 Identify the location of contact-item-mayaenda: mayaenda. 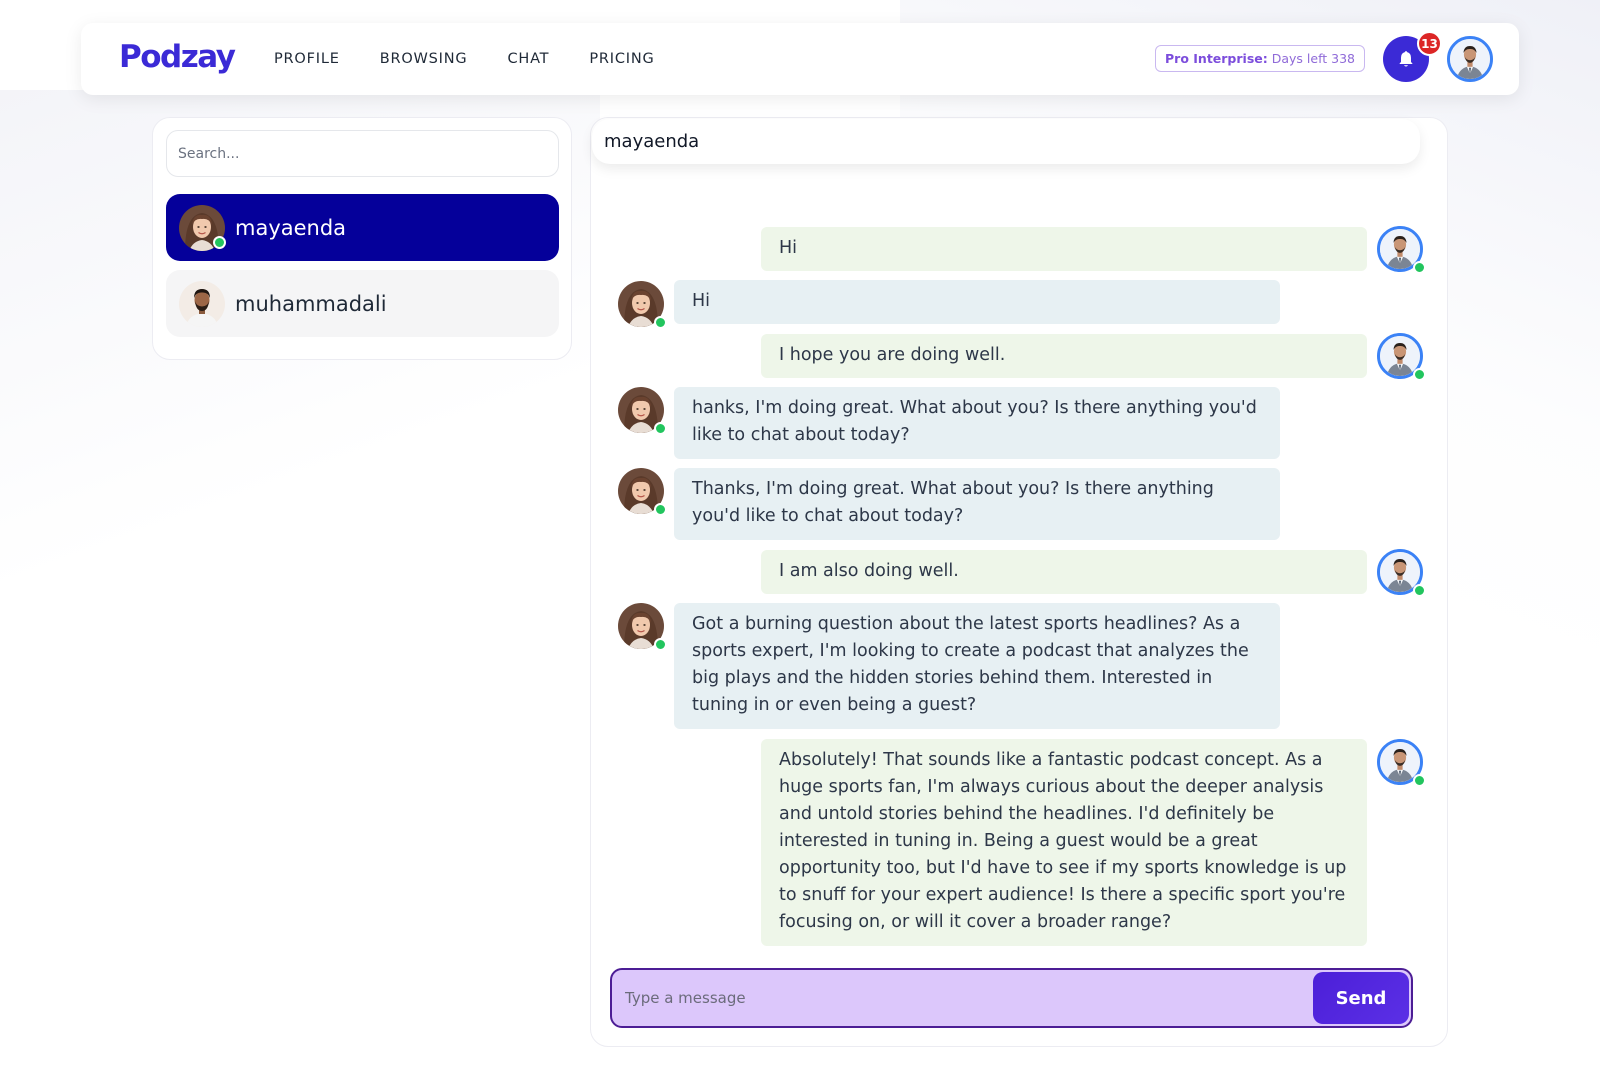
(362, 227).